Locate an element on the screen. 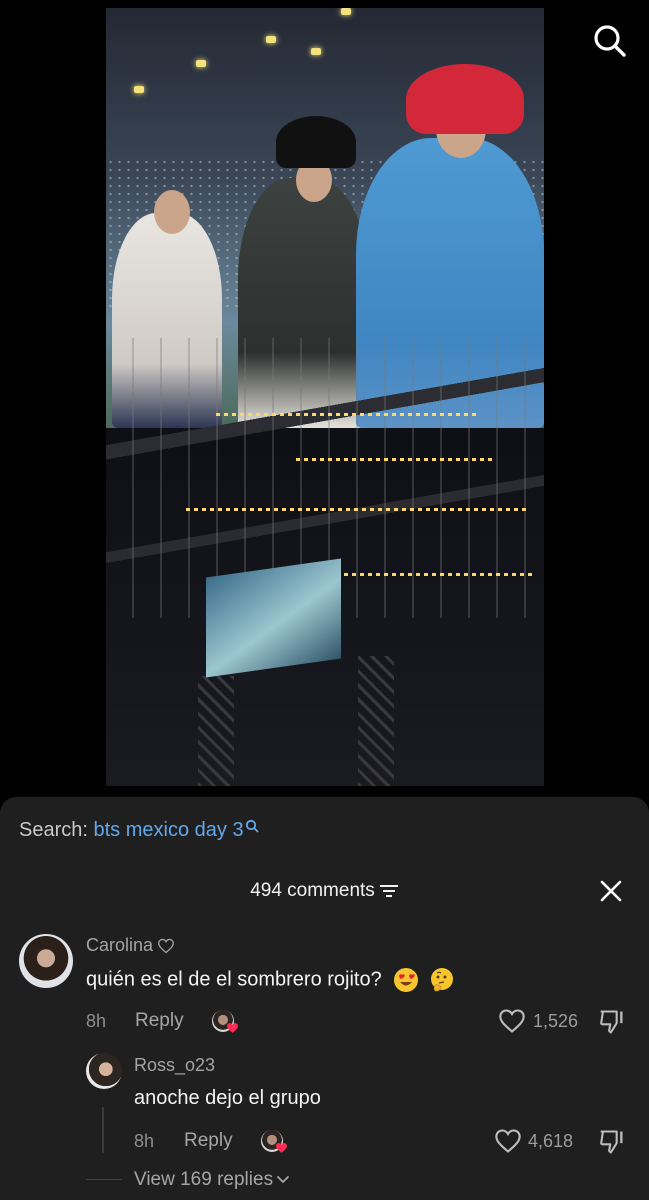 The width and height of the screenshot is (649, 1200). comments-header: 494 comments is located at coordinates (324, 891).